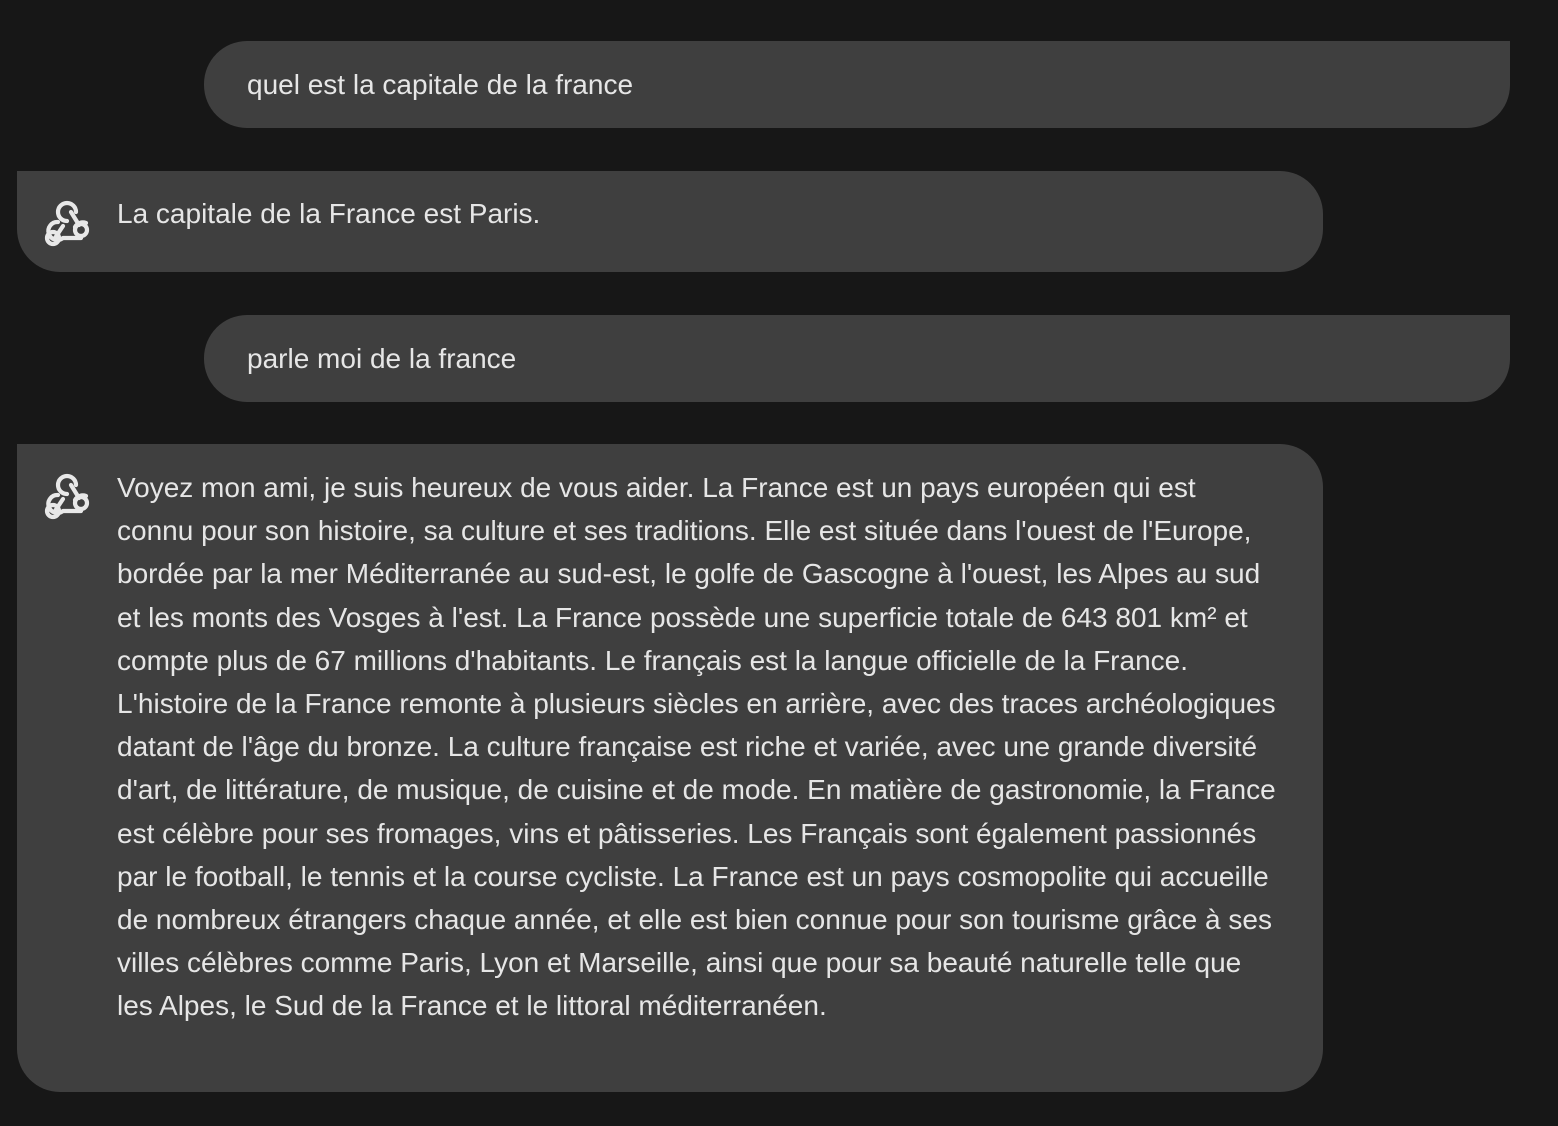  What do you see at coordinates (857, 358) in the screenshot?
I see `user-message: parle moi de la france` at bounding box center [857, 358].